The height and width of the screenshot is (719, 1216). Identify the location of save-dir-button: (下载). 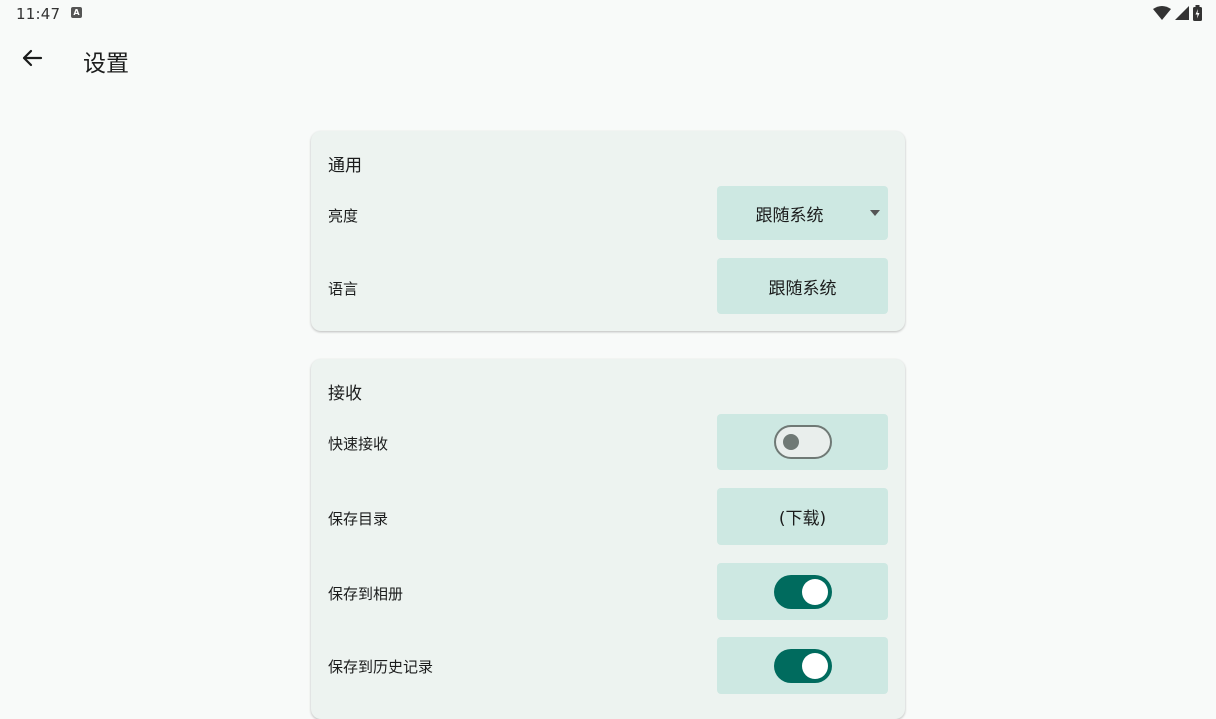
(802, 516).